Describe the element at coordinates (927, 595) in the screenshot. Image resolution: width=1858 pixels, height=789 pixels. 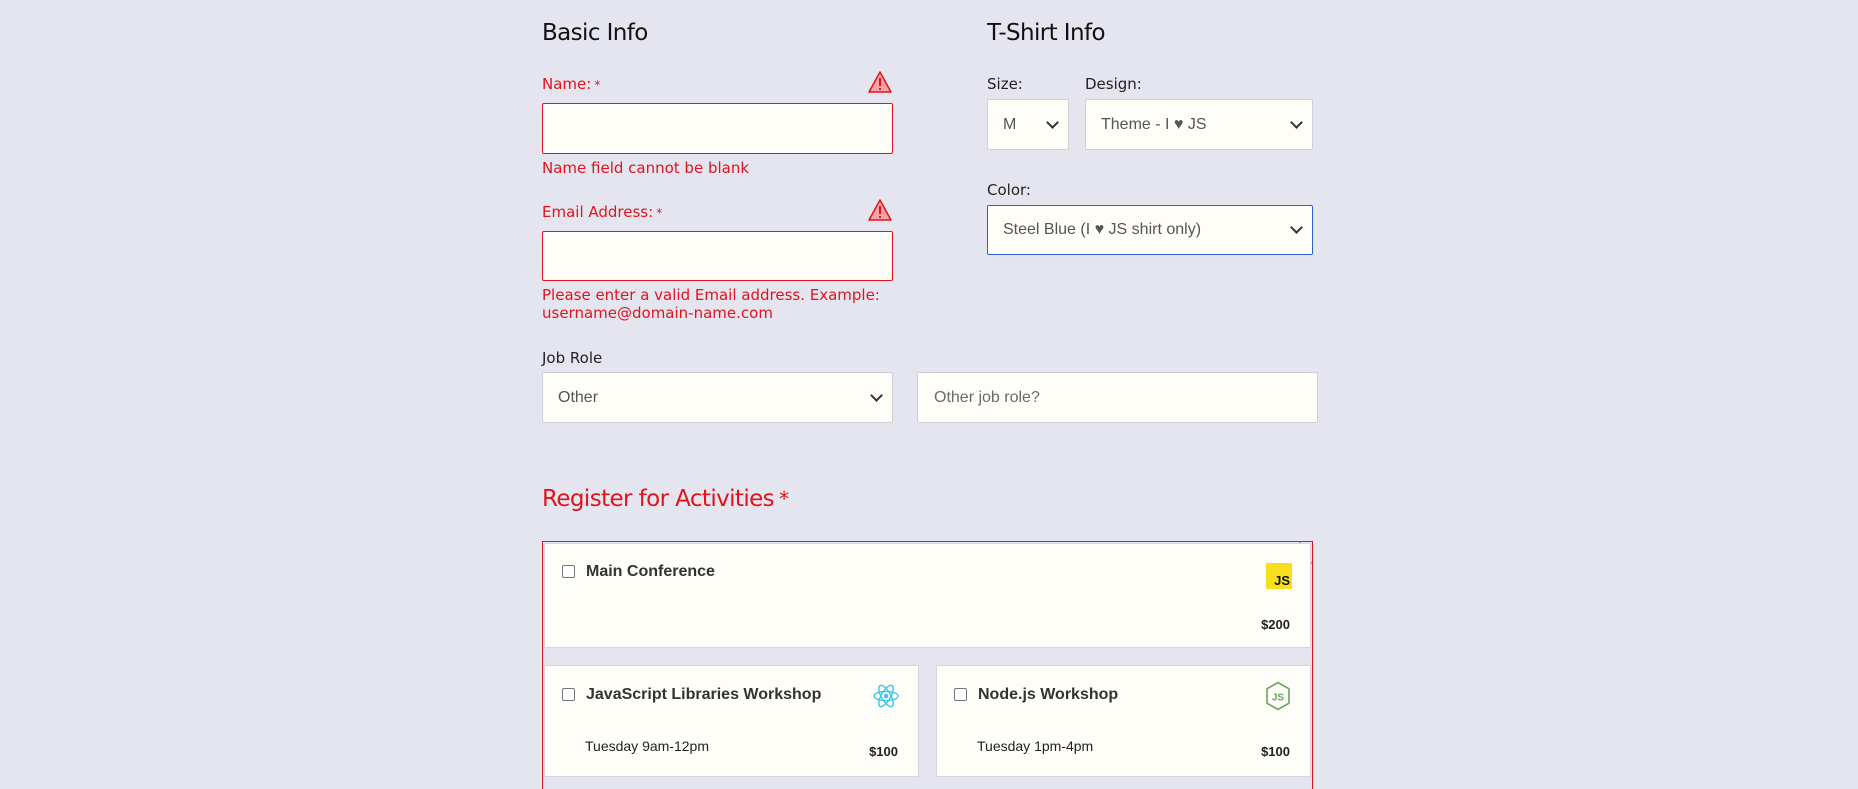
I see `activity-card-main-conference: Main Conference JS $200` at that location.